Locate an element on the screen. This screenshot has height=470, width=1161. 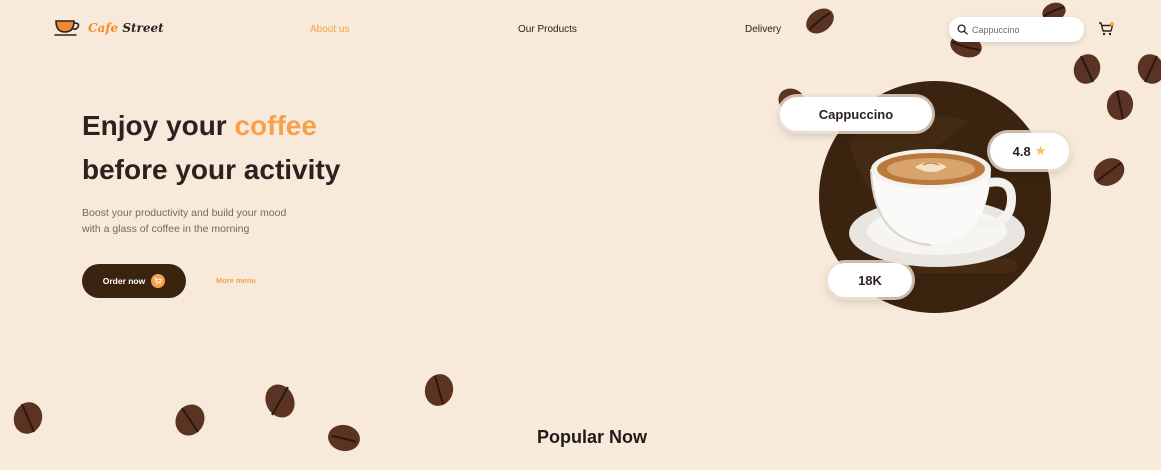
product-name-pill: Cappuccino is located at coordinates (856, 114).